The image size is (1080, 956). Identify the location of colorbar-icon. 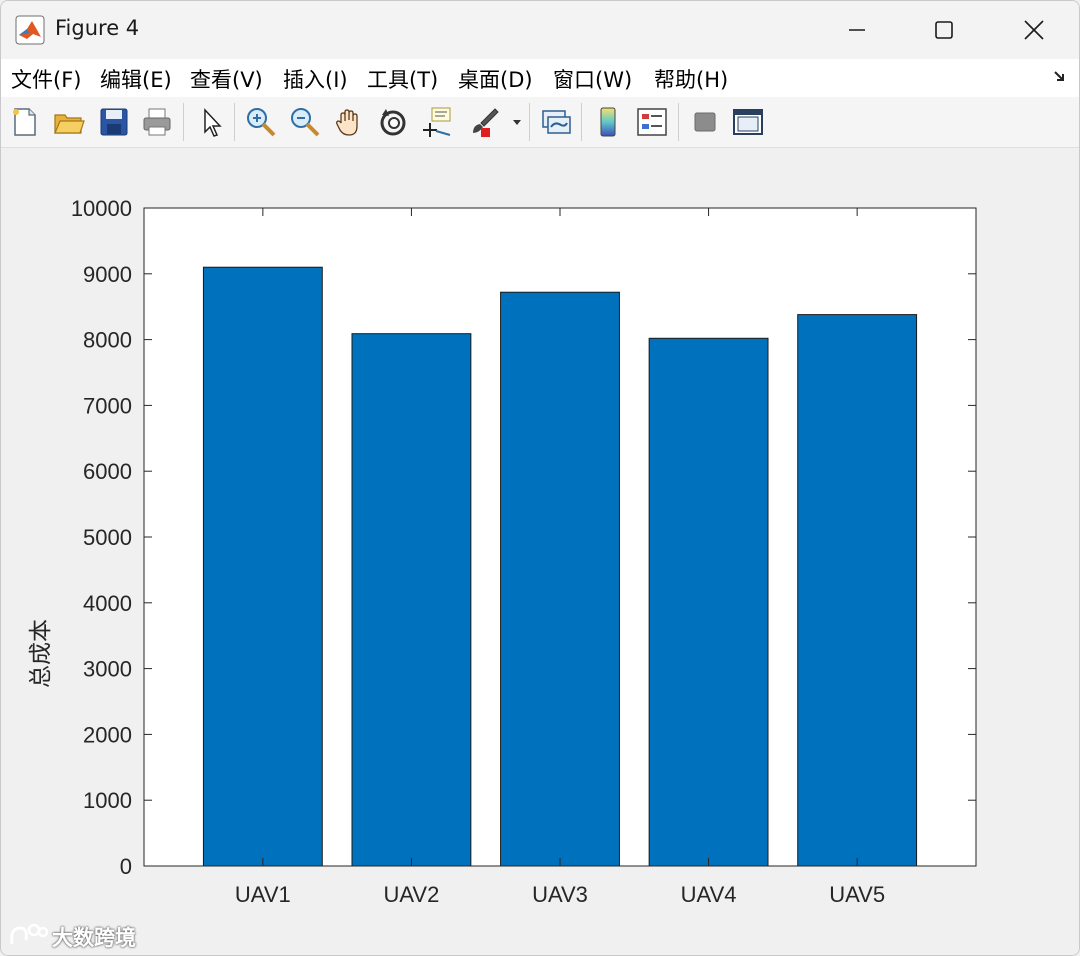
(608, 122).